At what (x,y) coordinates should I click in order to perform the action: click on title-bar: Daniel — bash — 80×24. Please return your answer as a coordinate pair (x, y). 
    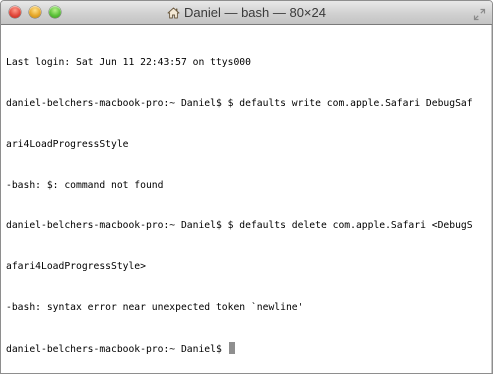
    Looking at the image, I should click on (246, 13).